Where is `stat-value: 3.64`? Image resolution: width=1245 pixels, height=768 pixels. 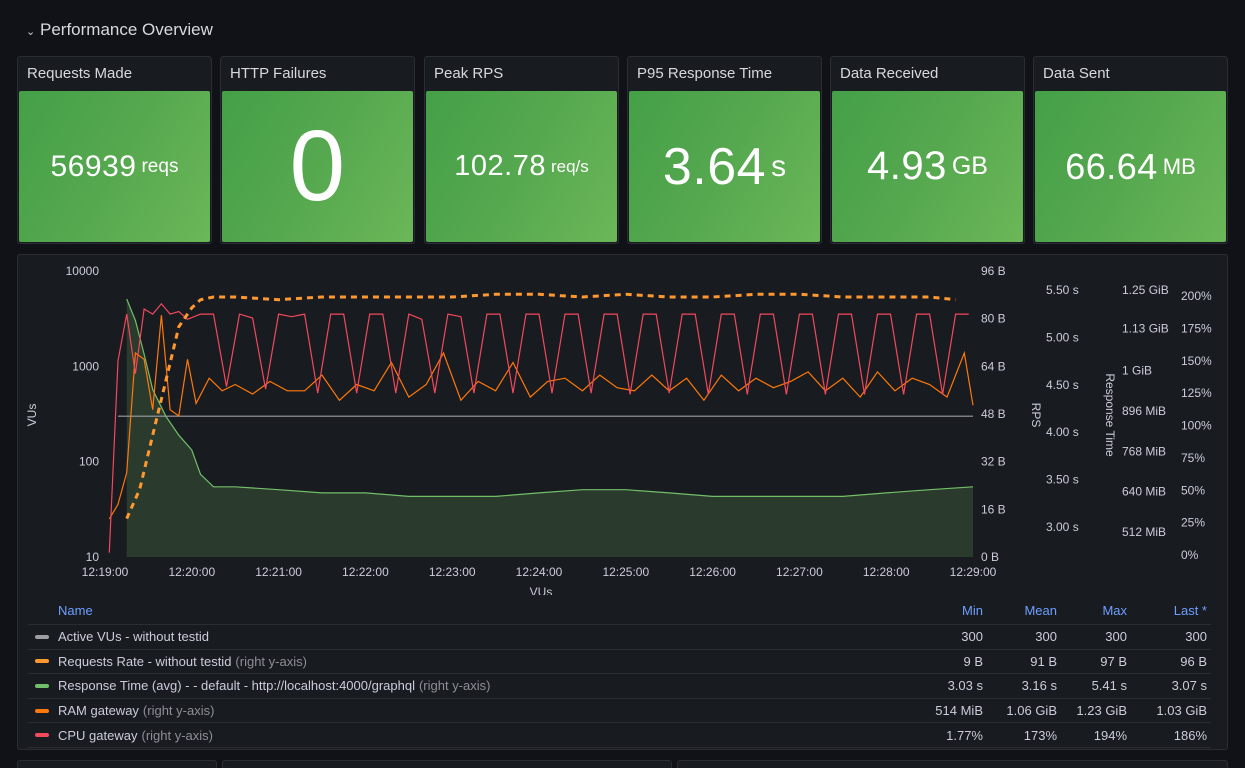 stat-value: 3.64 is located at coordinates (714, 166).